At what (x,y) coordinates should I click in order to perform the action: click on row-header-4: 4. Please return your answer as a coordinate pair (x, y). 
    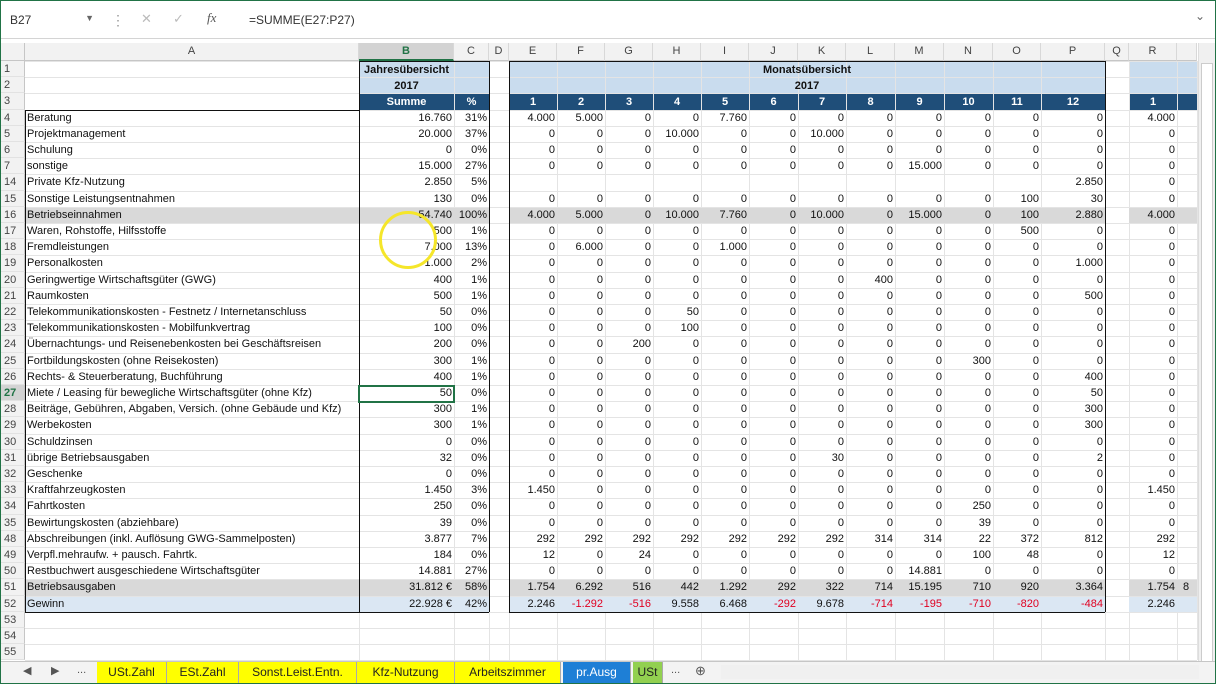
    Looking at the image, I should click on (13, 117).